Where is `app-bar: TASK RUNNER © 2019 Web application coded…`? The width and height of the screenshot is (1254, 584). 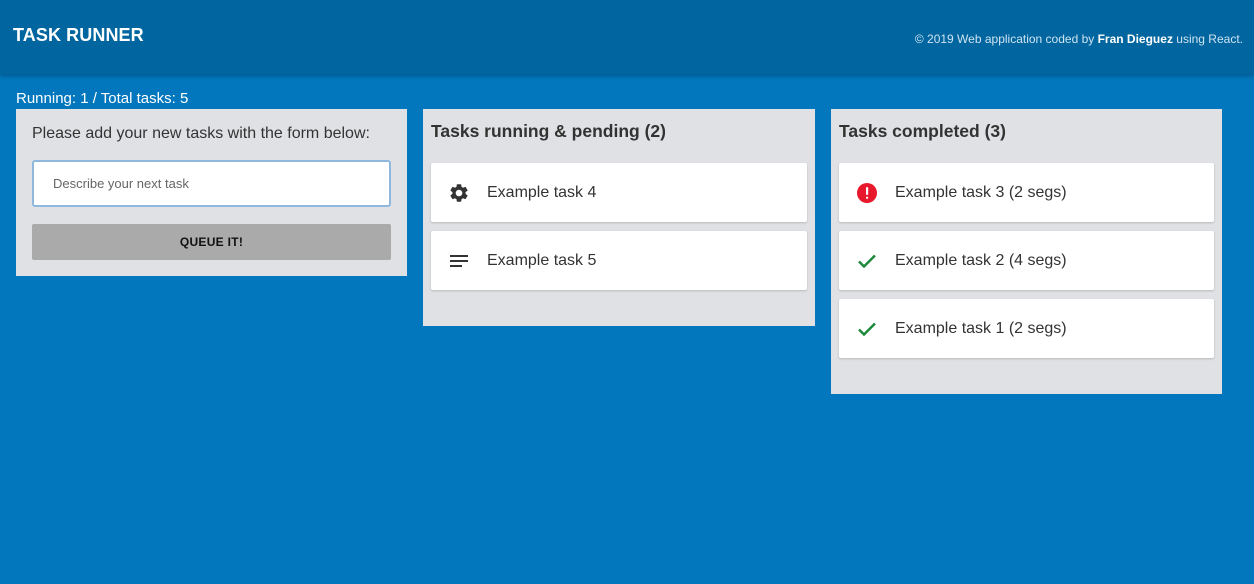
app-bar: TASK RUNNER © 2019 Web application coded… is located at coordinates (627, 37).